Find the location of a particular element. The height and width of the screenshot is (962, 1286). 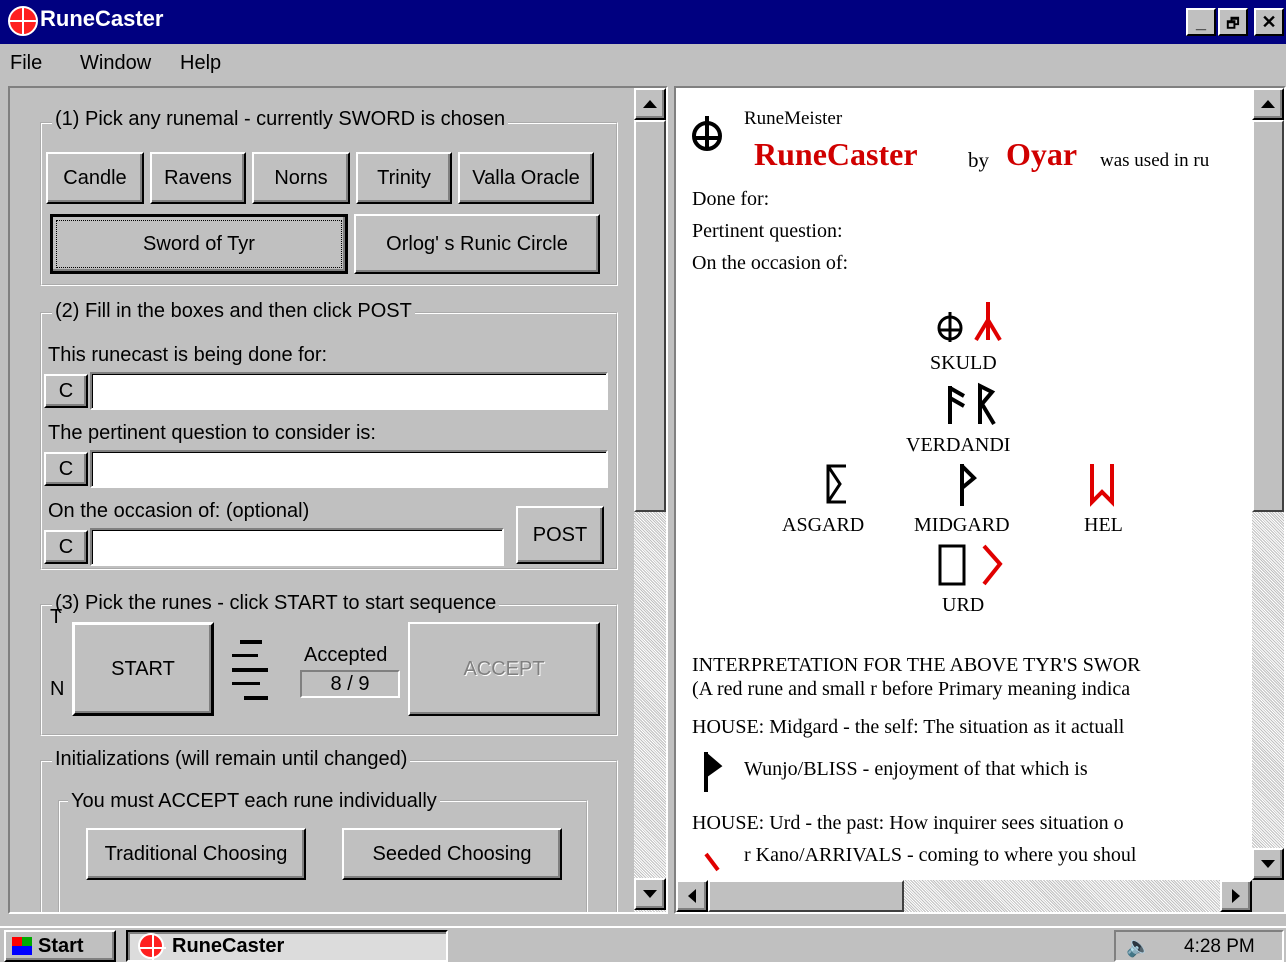

maximize-button: 🗗 is located at coordinates (1233, 22).